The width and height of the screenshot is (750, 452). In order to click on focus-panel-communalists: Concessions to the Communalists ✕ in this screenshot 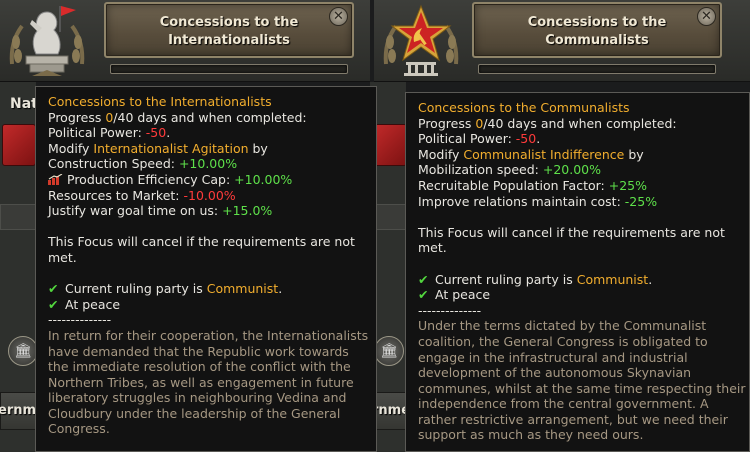, I will do `click(562, 41)`.